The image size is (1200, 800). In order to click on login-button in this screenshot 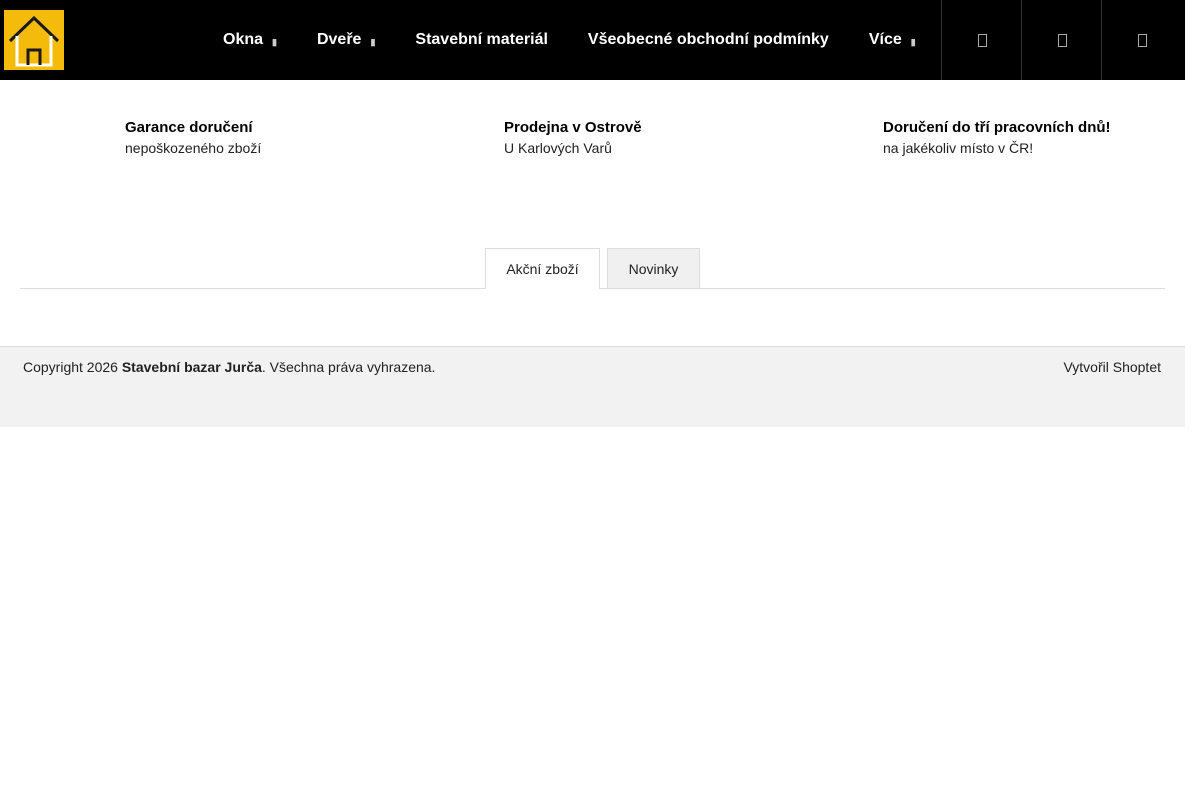, I will do `click(1061, 40)`.